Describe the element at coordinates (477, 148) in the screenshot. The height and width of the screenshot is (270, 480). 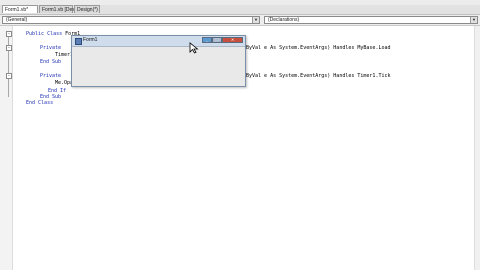
I see `vertical-scrollbar` at that location.